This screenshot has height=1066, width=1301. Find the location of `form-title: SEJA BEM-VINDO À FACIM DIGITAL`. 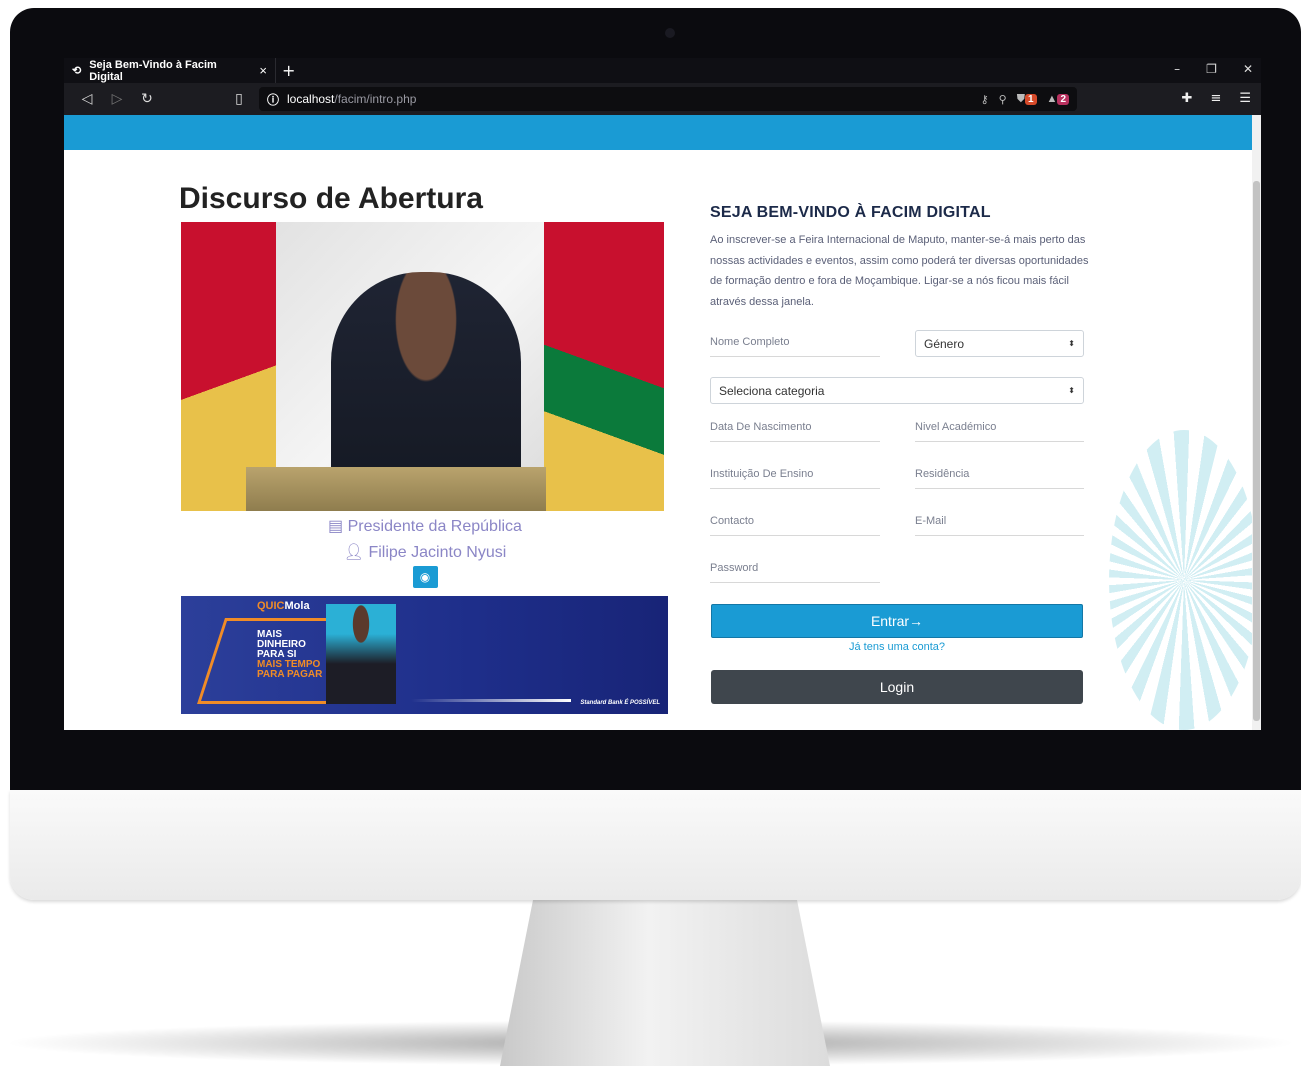

form-title: SEJA BEM-VINDO À FACIM DIGITAL is located at coordinates (850, 212).